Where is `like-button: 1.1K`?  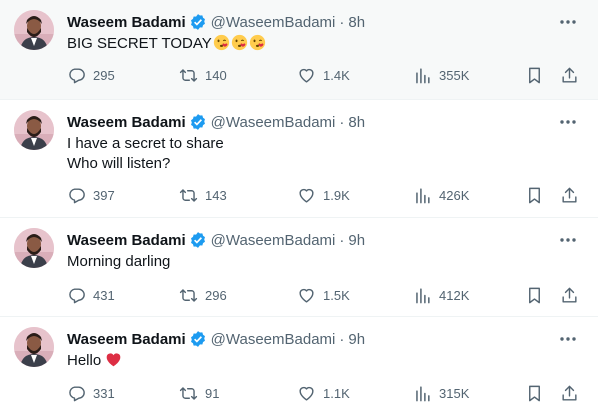
like-button: 1.1K is located at coordinates (323, 393).